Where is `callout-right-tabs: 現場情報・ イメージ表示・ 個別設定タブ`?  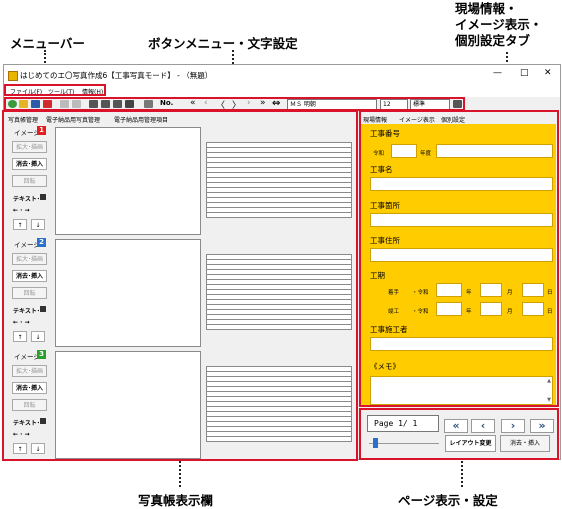 callout-right-tabs: 現場情報・ イメージ表示・ 個別設定タブ is located at coordinates (498, 25).